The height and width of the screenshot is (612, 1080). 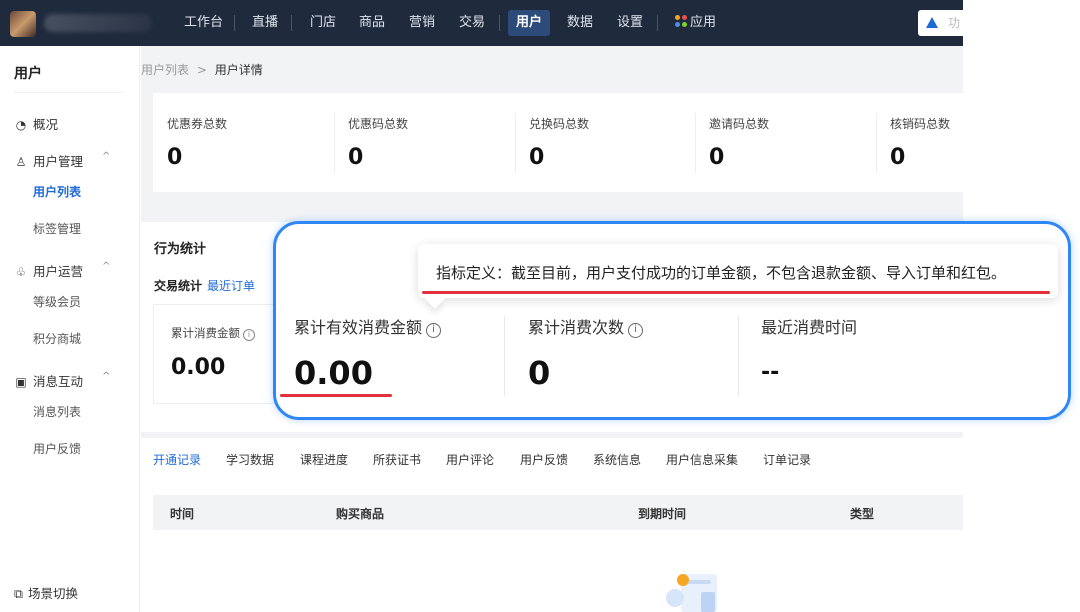 I want to click on recent-orders-link: 最近订单, so click(x=231, y=285).